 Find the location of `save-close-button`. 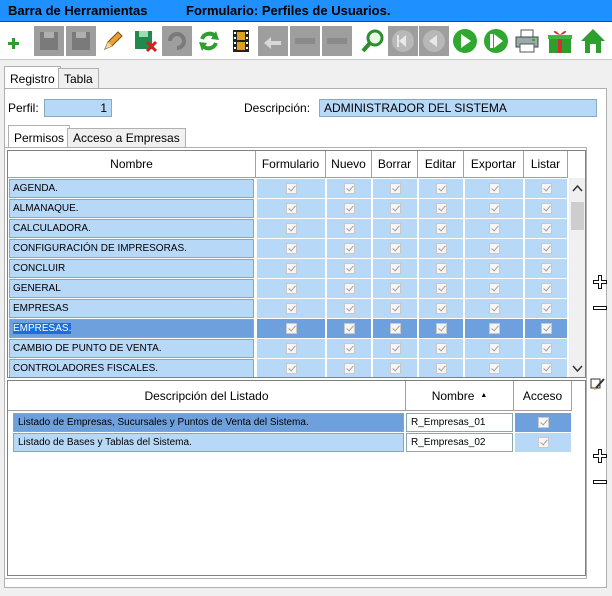

save-close-button is located at coordinates (145, 41).